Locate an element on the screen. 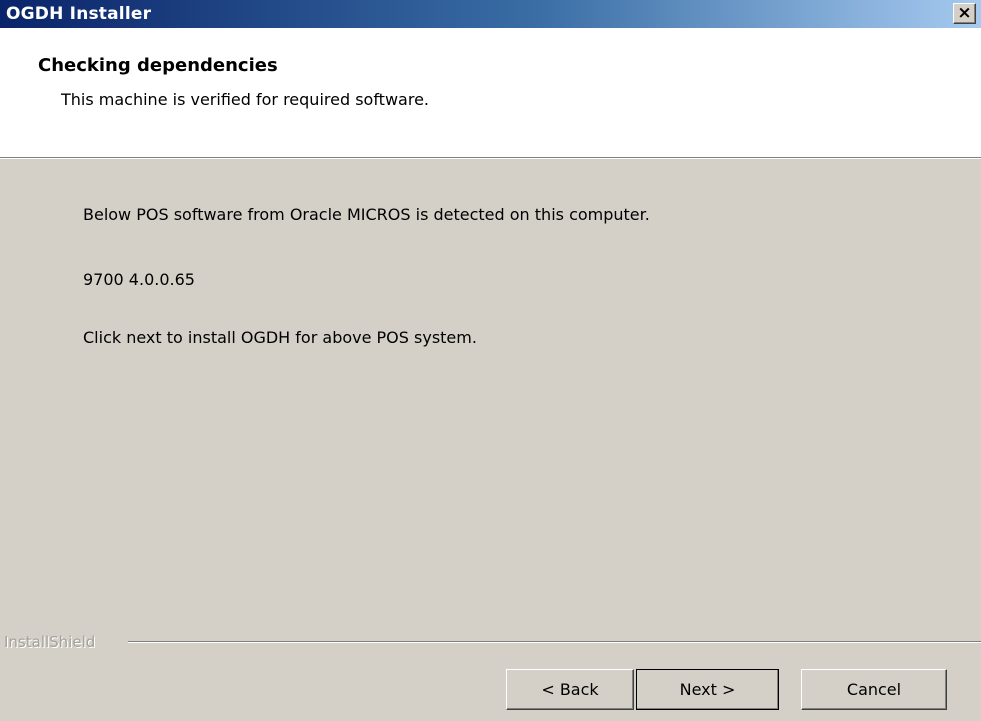 The height and width of the screenshot is (721, 981). footer-divider is located at coordinates (554, 642).